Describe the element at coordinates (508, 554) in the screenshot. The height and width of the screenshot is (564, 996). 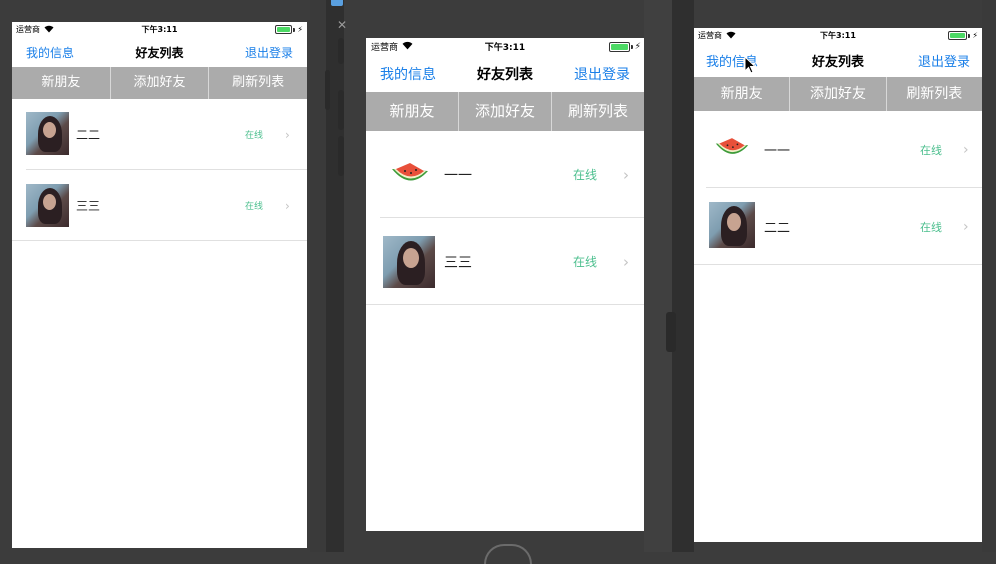
I see `home-button` at that location.